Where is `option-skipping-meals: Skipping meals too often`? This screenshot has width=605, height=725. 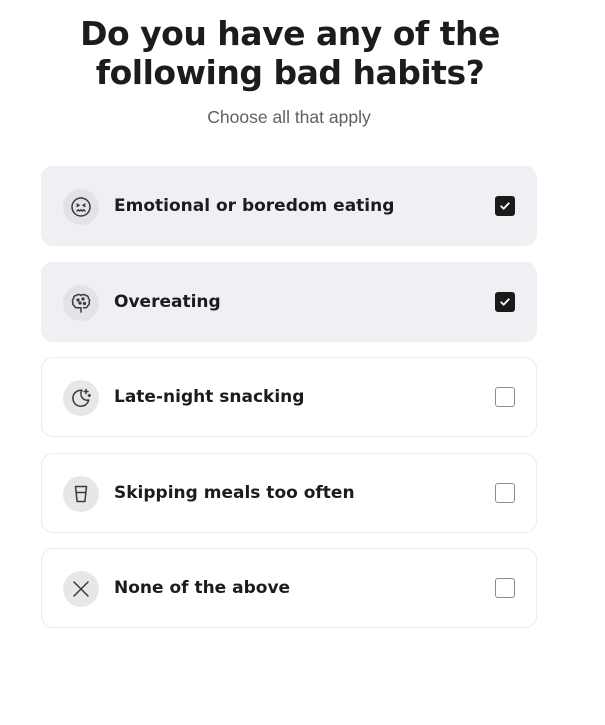 option-skipping-meals: Skipping meals too often is located at coordinates (289, 492).